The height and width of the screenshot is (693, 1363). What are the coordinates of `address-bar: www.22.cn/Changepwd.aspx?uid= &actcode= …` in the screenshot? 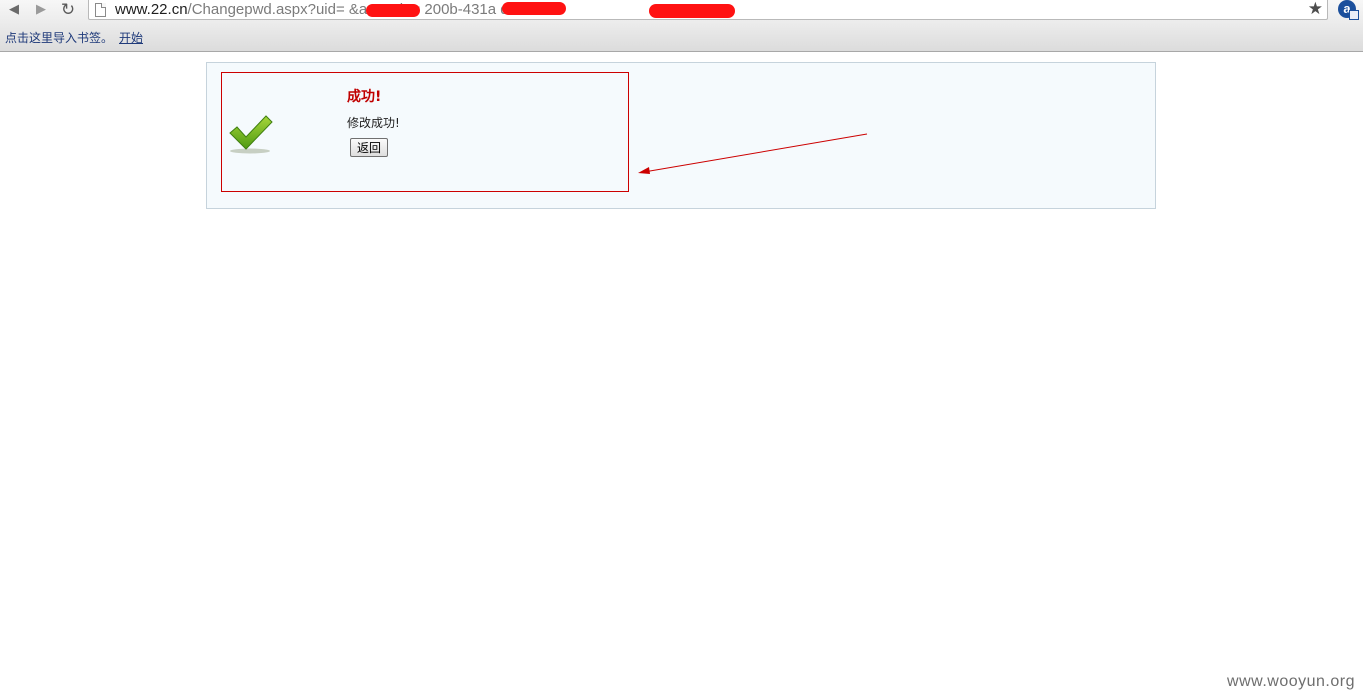 It's located at (708, 10).